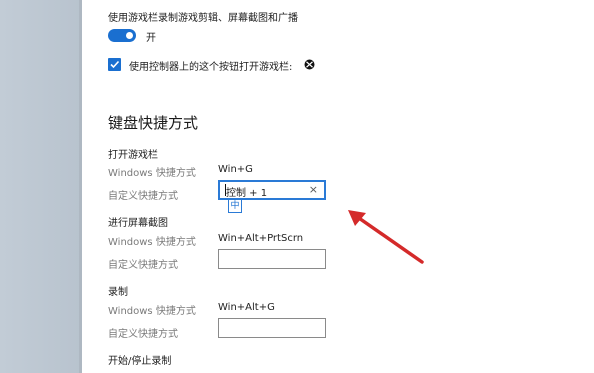 The height and width of the screenshot is (373, 594). I want to click on section-title-start-stop-recording: 开始/停止录制, so click(140, 361).